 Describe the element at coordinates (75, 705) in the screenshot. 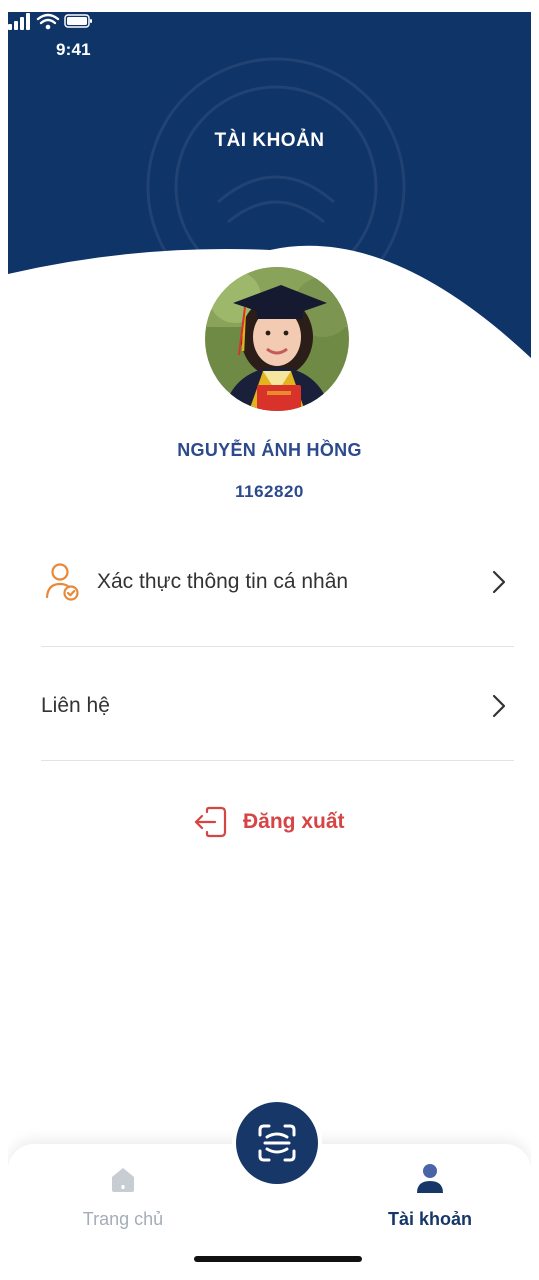

I see `menu-item-contact-label: Liên hệ` at that location.